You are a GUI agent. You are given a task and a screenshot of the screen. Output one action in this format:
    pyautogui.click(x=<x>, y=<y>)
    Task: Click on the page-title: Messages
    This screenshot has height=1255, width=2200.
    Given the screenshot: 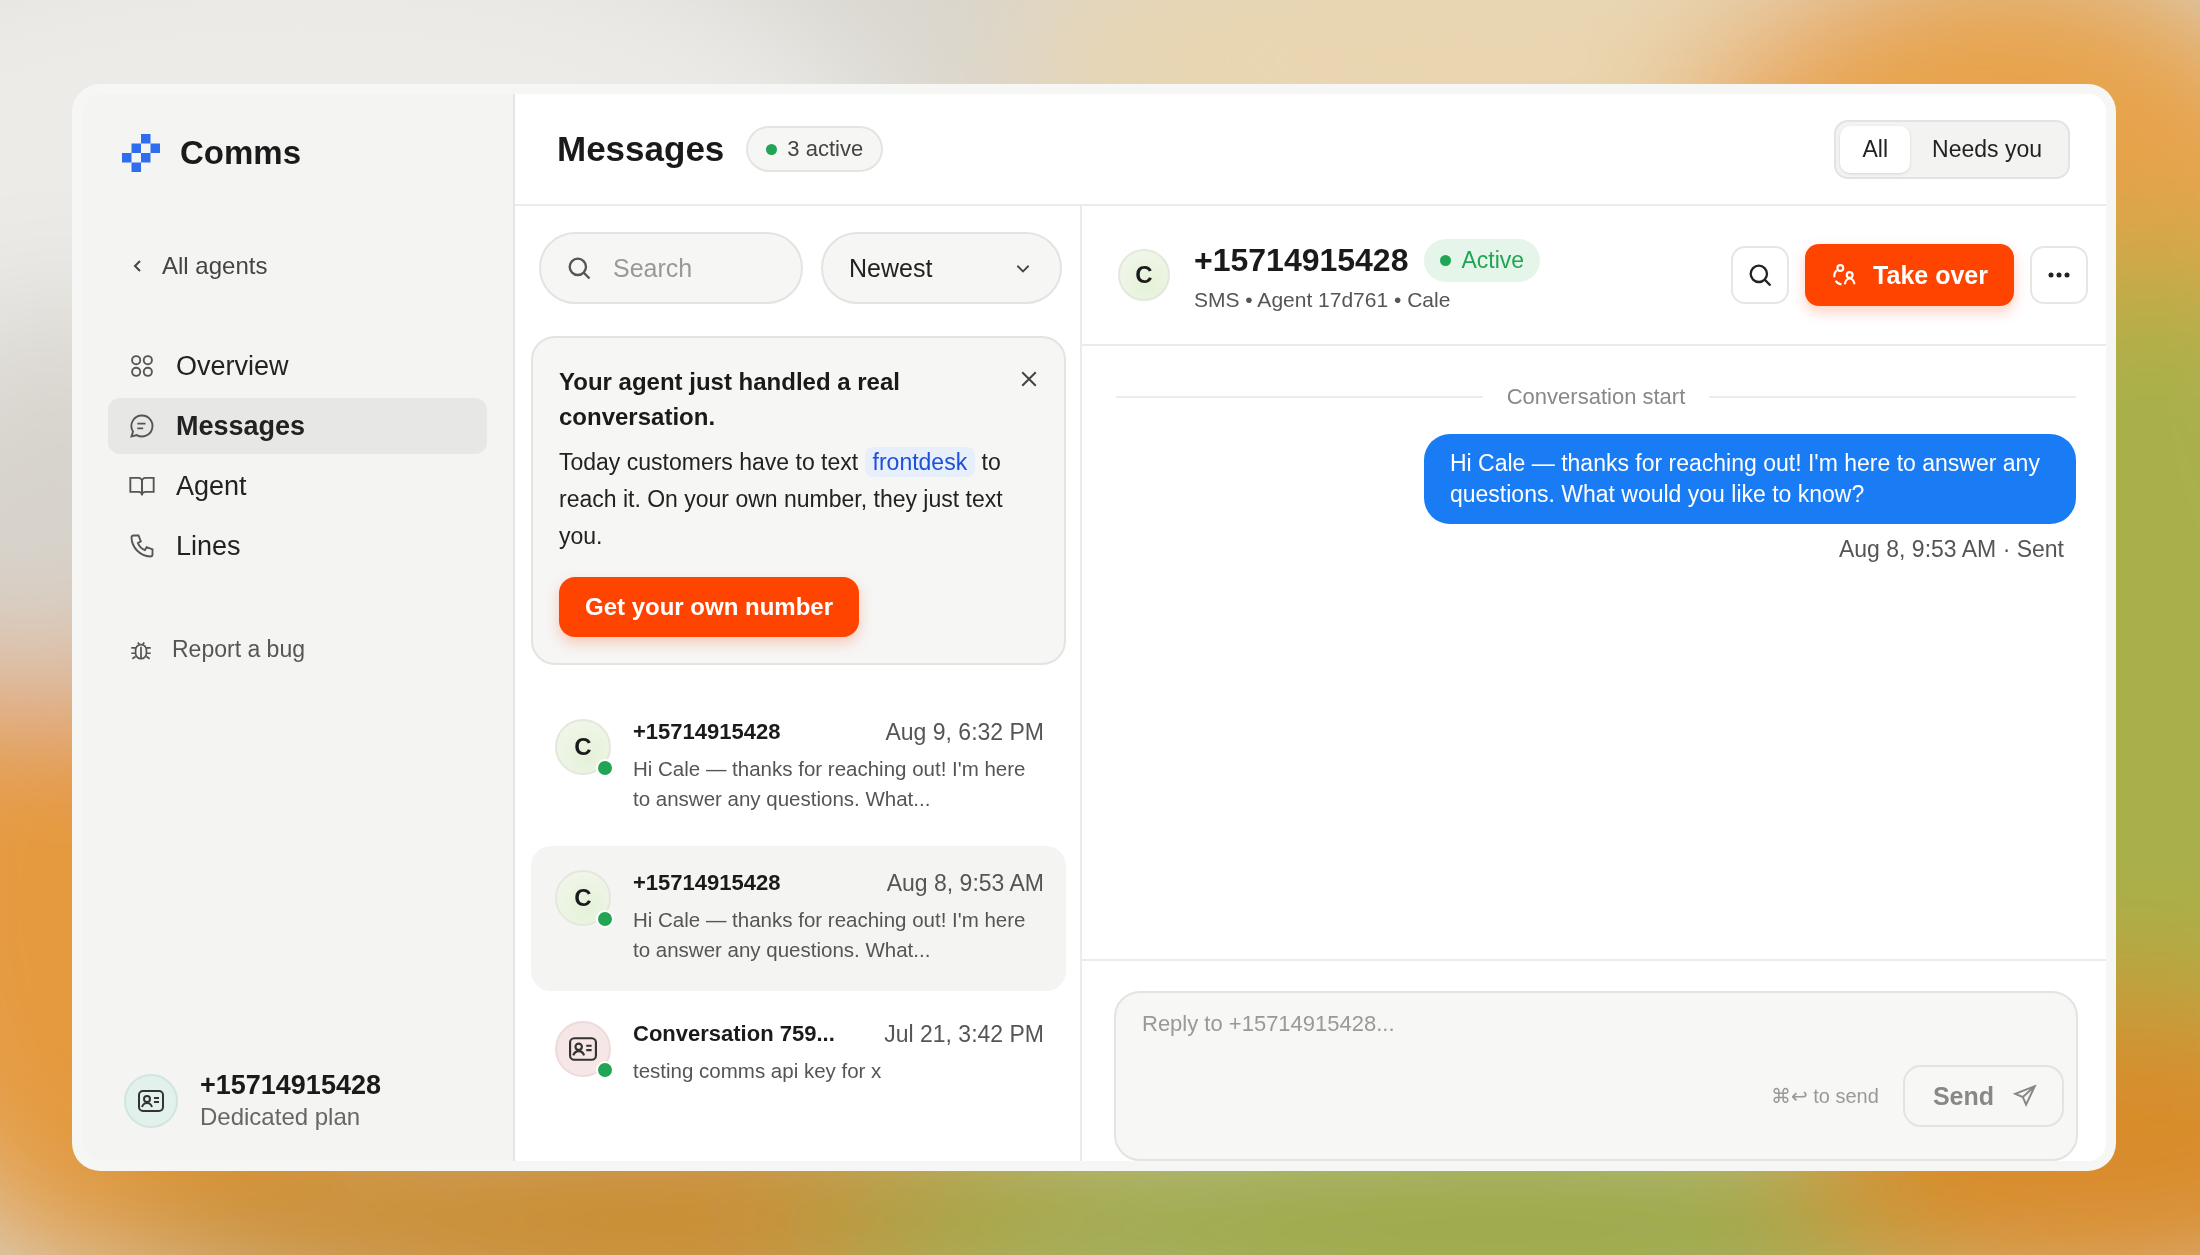 What is the action you would take?
    pyautogui.click(x=641, y=149)
    